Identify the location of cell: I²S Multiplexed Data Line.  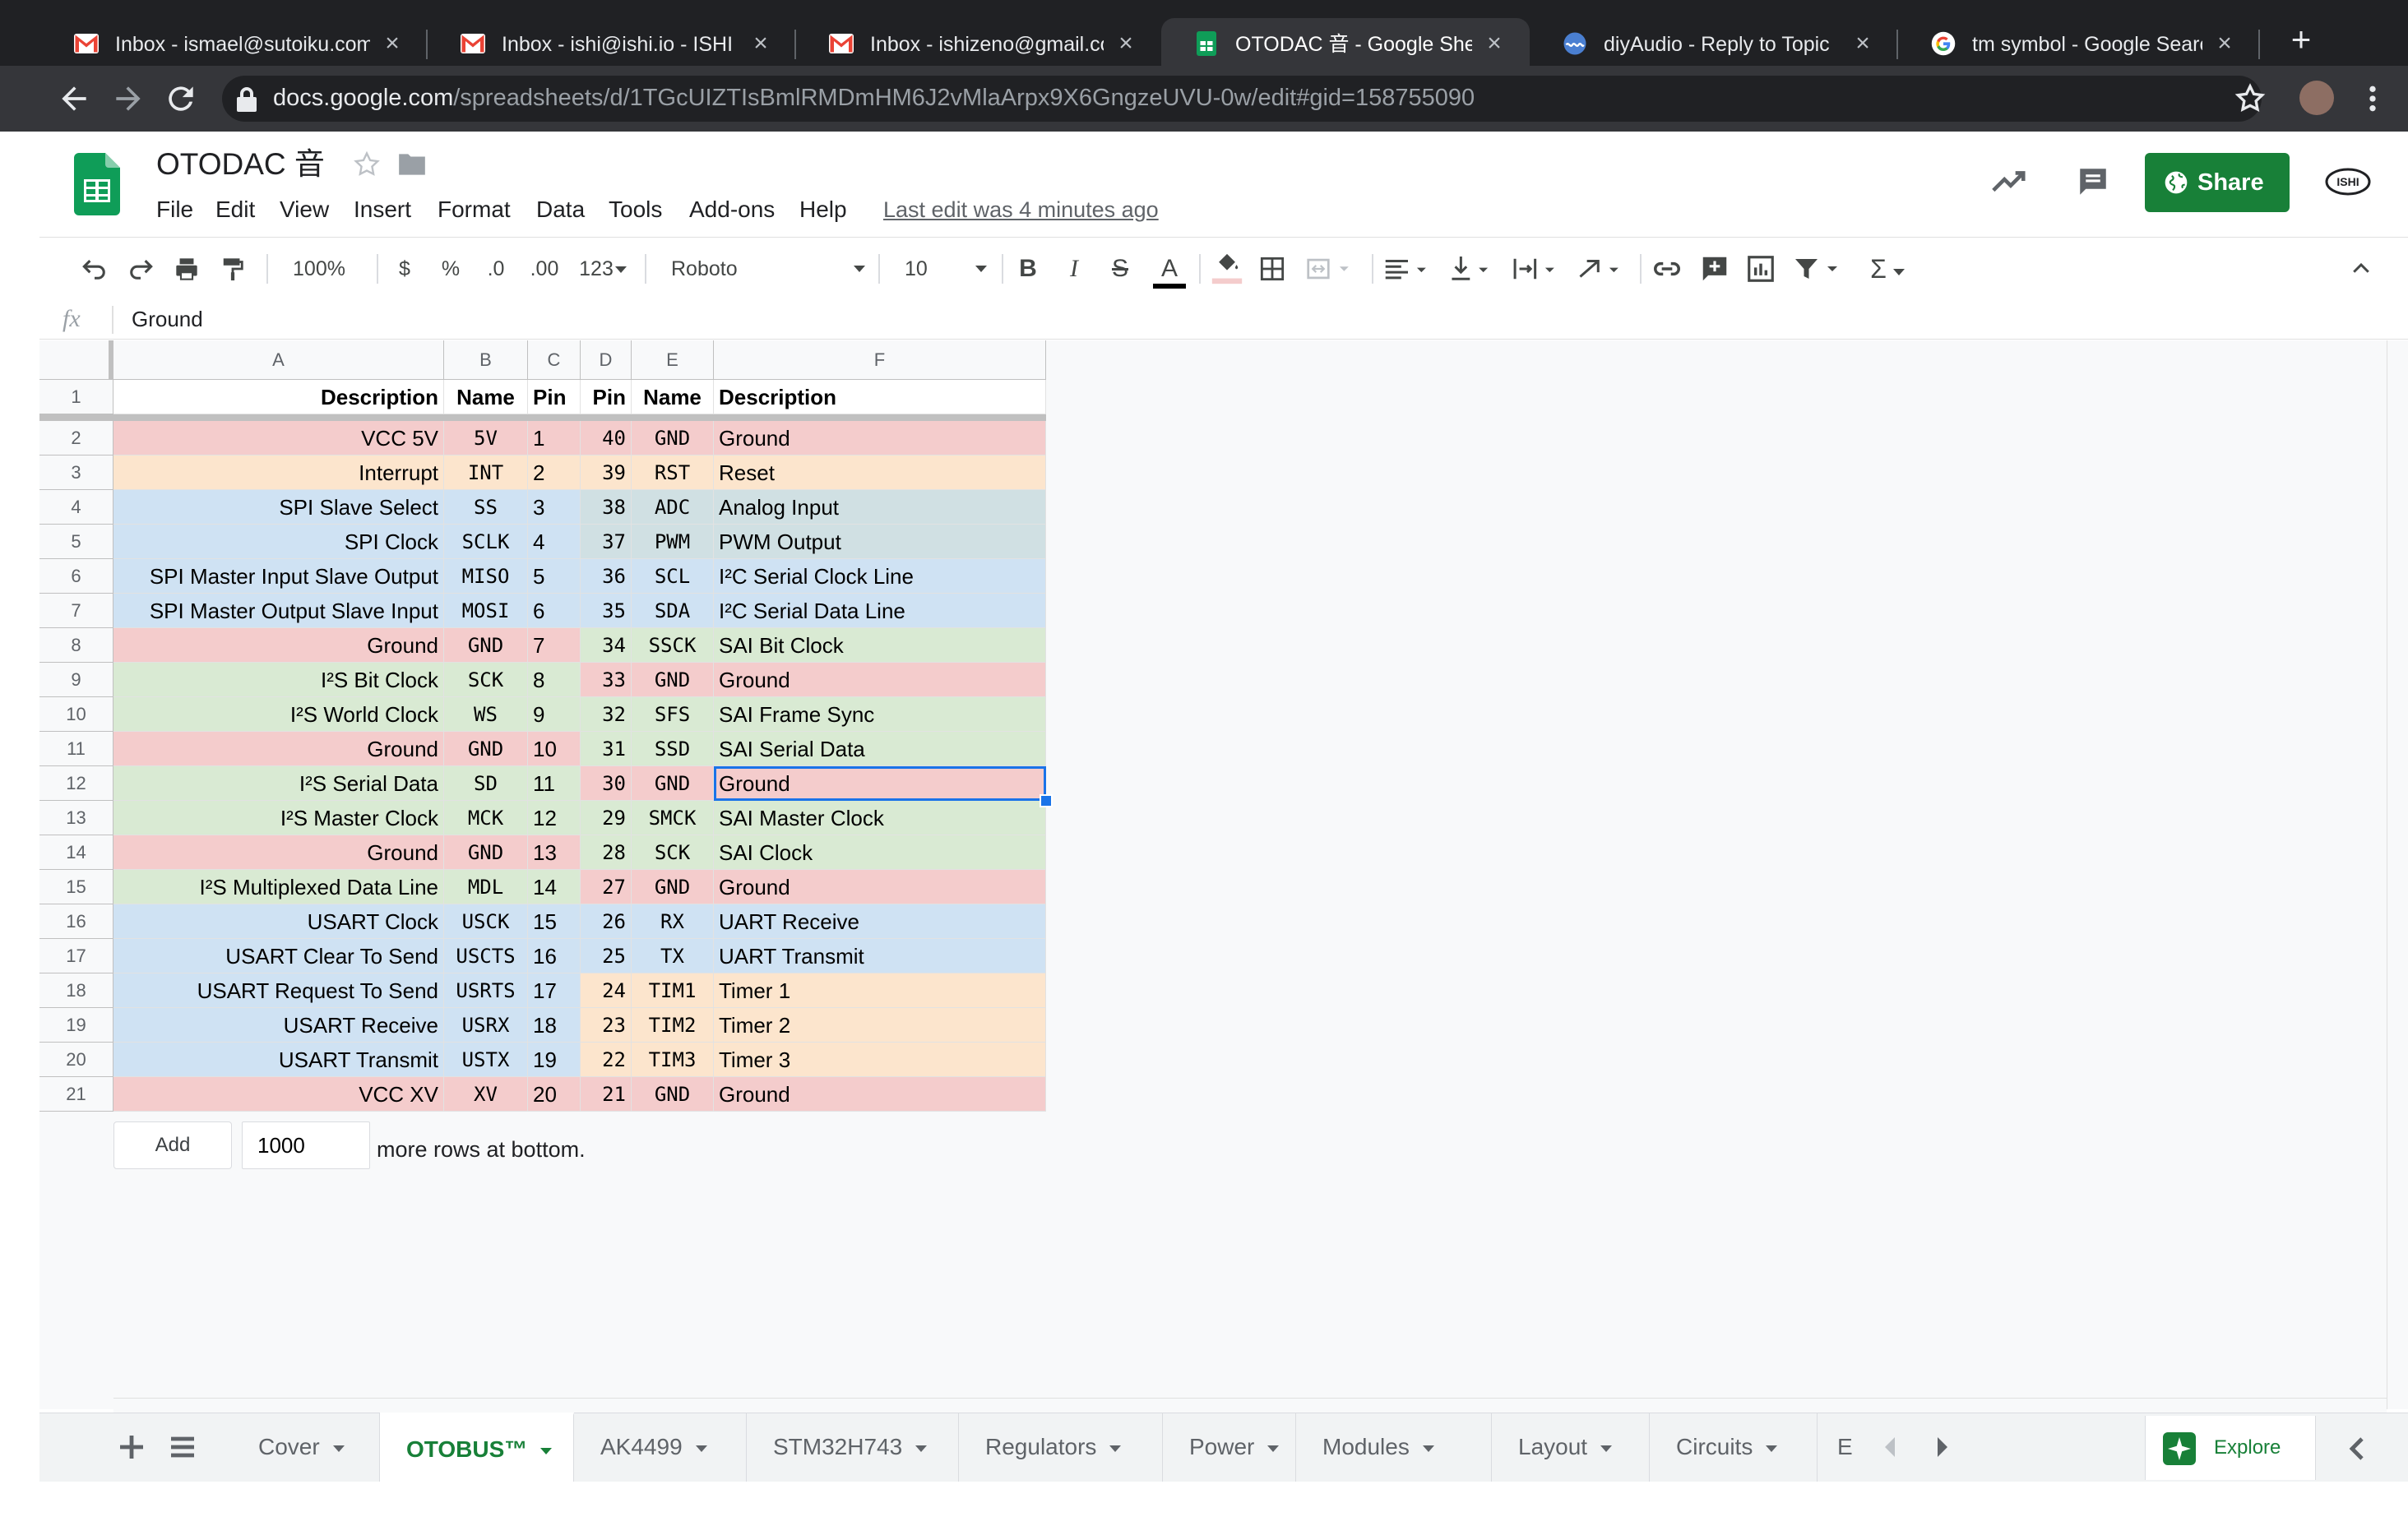
(278, 887).